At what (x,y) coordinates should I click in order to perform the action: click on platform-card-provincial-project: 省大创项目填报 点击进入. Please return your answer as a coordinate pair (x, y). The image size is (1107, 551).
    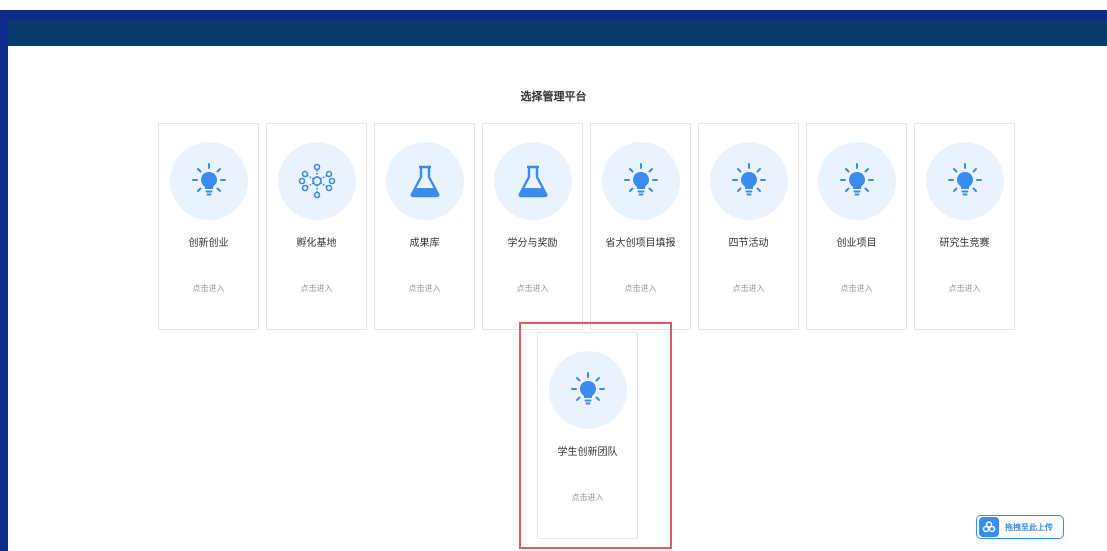
    Looking at the image, I should click on (640, 226).